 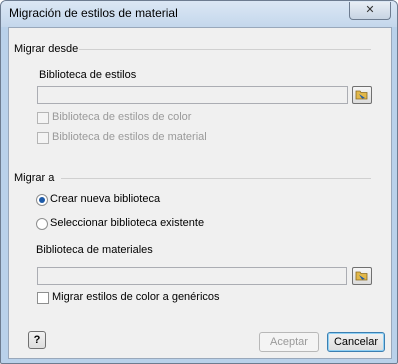 What do you see at coordinates (192, 276) in the screenshot?
I see `materials-library-input` at bounding box center [192, 276].